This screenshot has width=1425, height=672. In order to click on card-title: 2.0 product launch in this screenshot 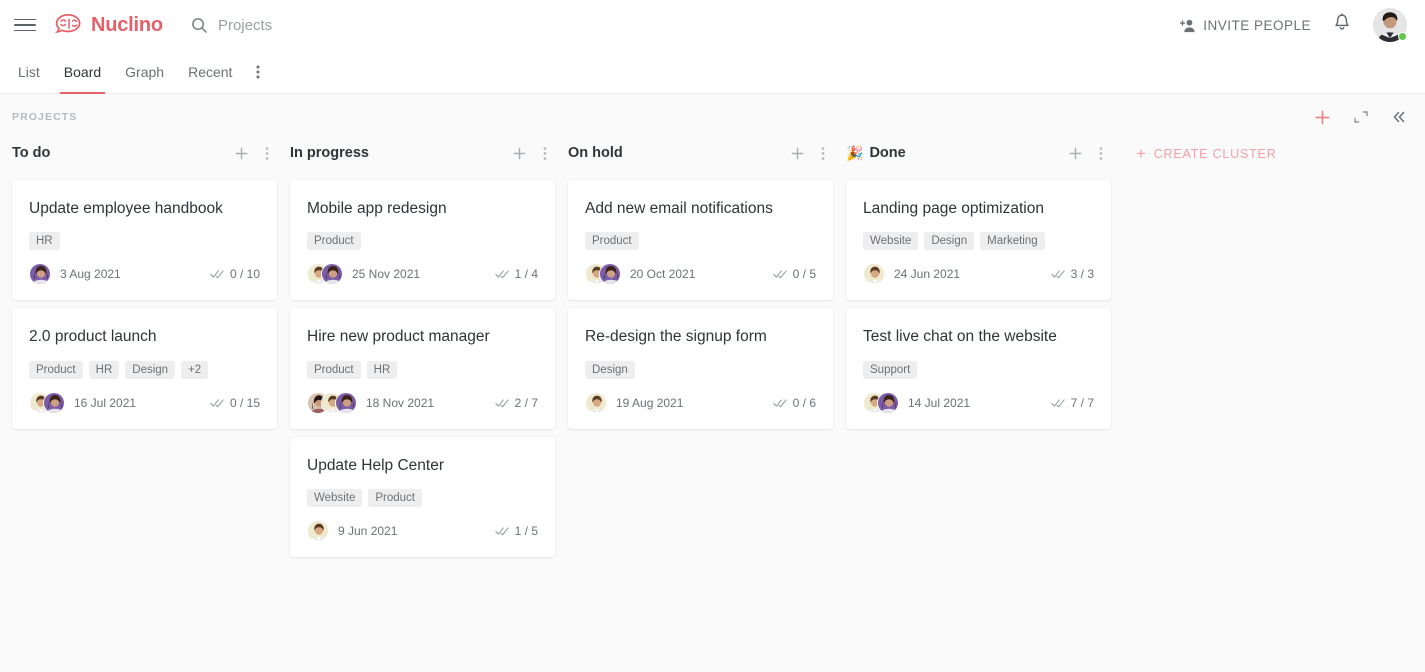, I will do `click(93, 337)`.